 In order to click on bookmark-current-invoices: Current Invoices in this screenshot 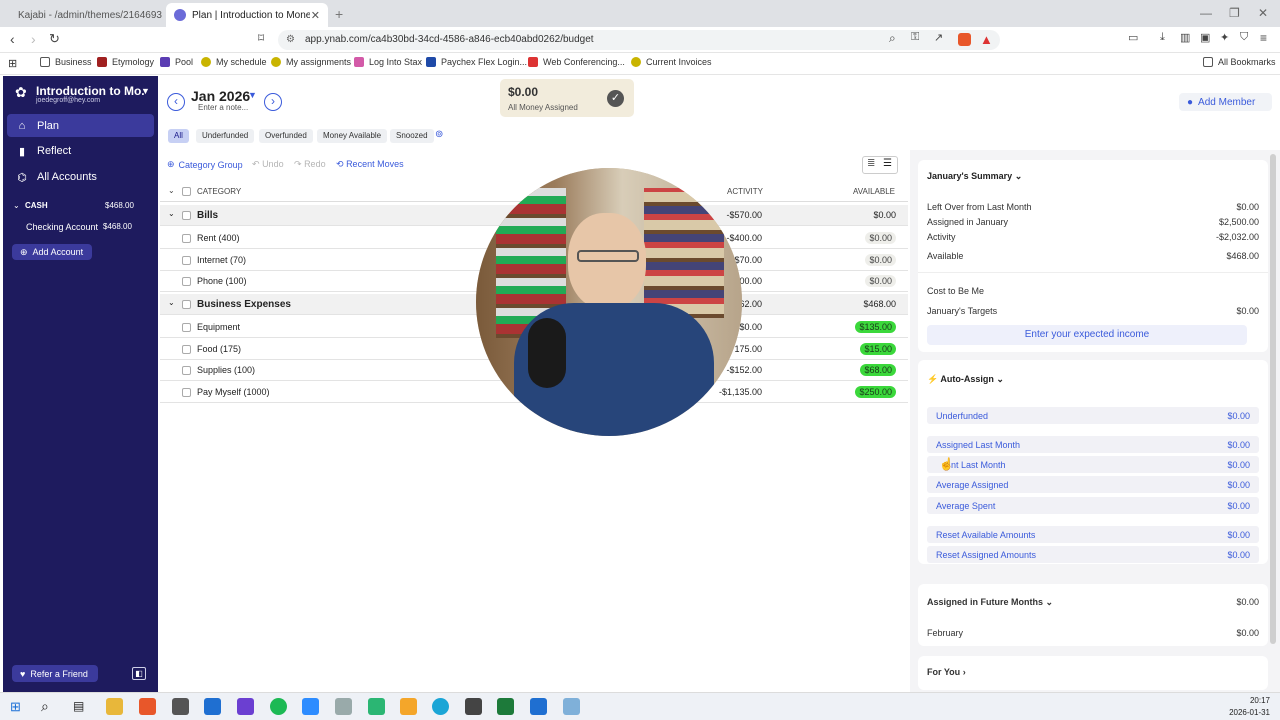, I will do `click(671, 62)`.